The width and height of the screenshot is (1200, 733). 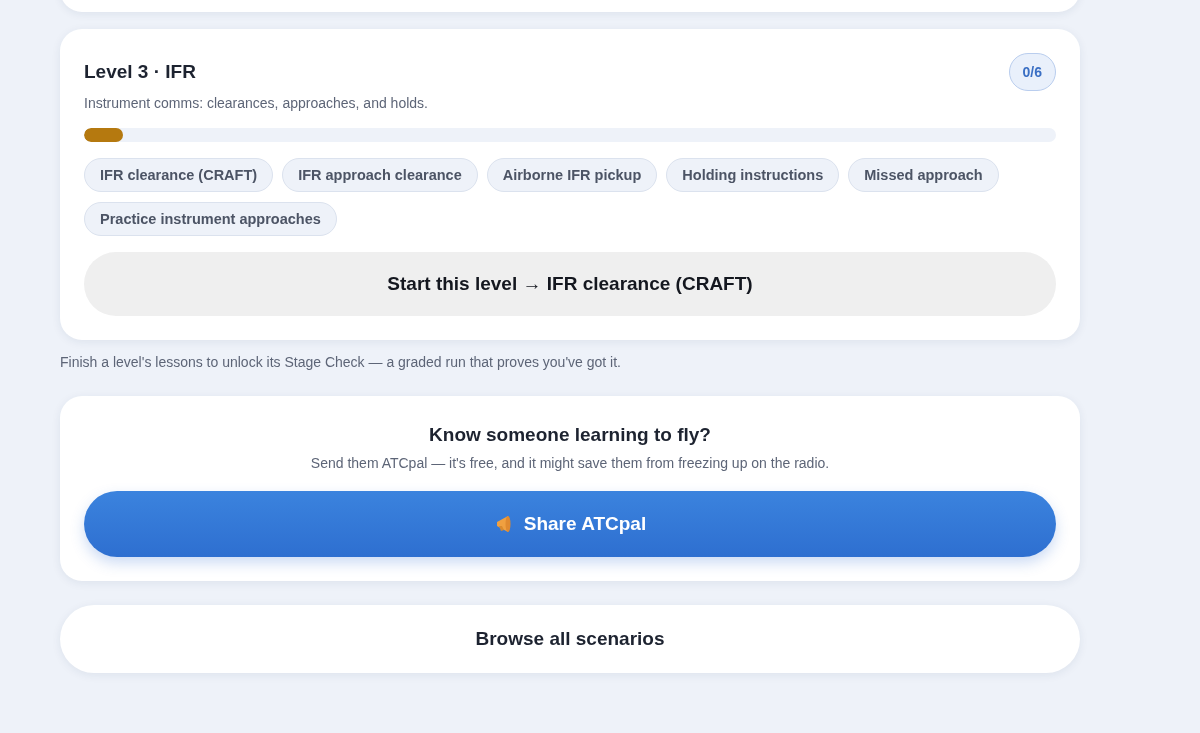 What do you see at coordinates (572, 175) in the screenshot?
I see `lesson-chip: Airborne IFR pickup` at bounding box center [572, 175].